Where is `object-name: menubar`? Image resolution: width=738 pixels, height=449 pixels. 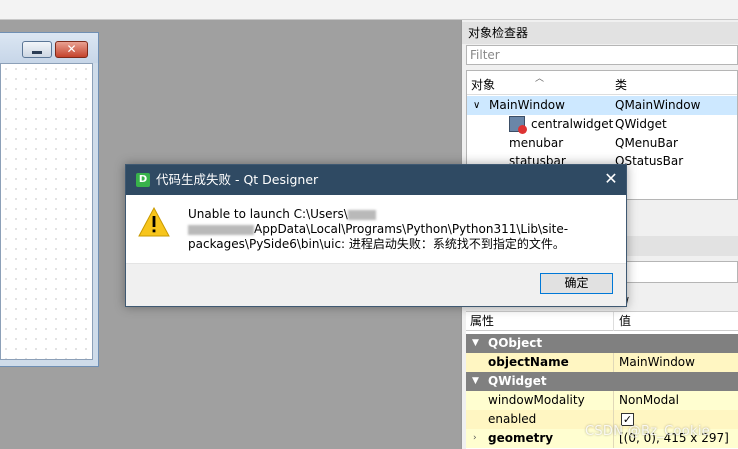
object-name: menubar is located at coordinates (536, 143).